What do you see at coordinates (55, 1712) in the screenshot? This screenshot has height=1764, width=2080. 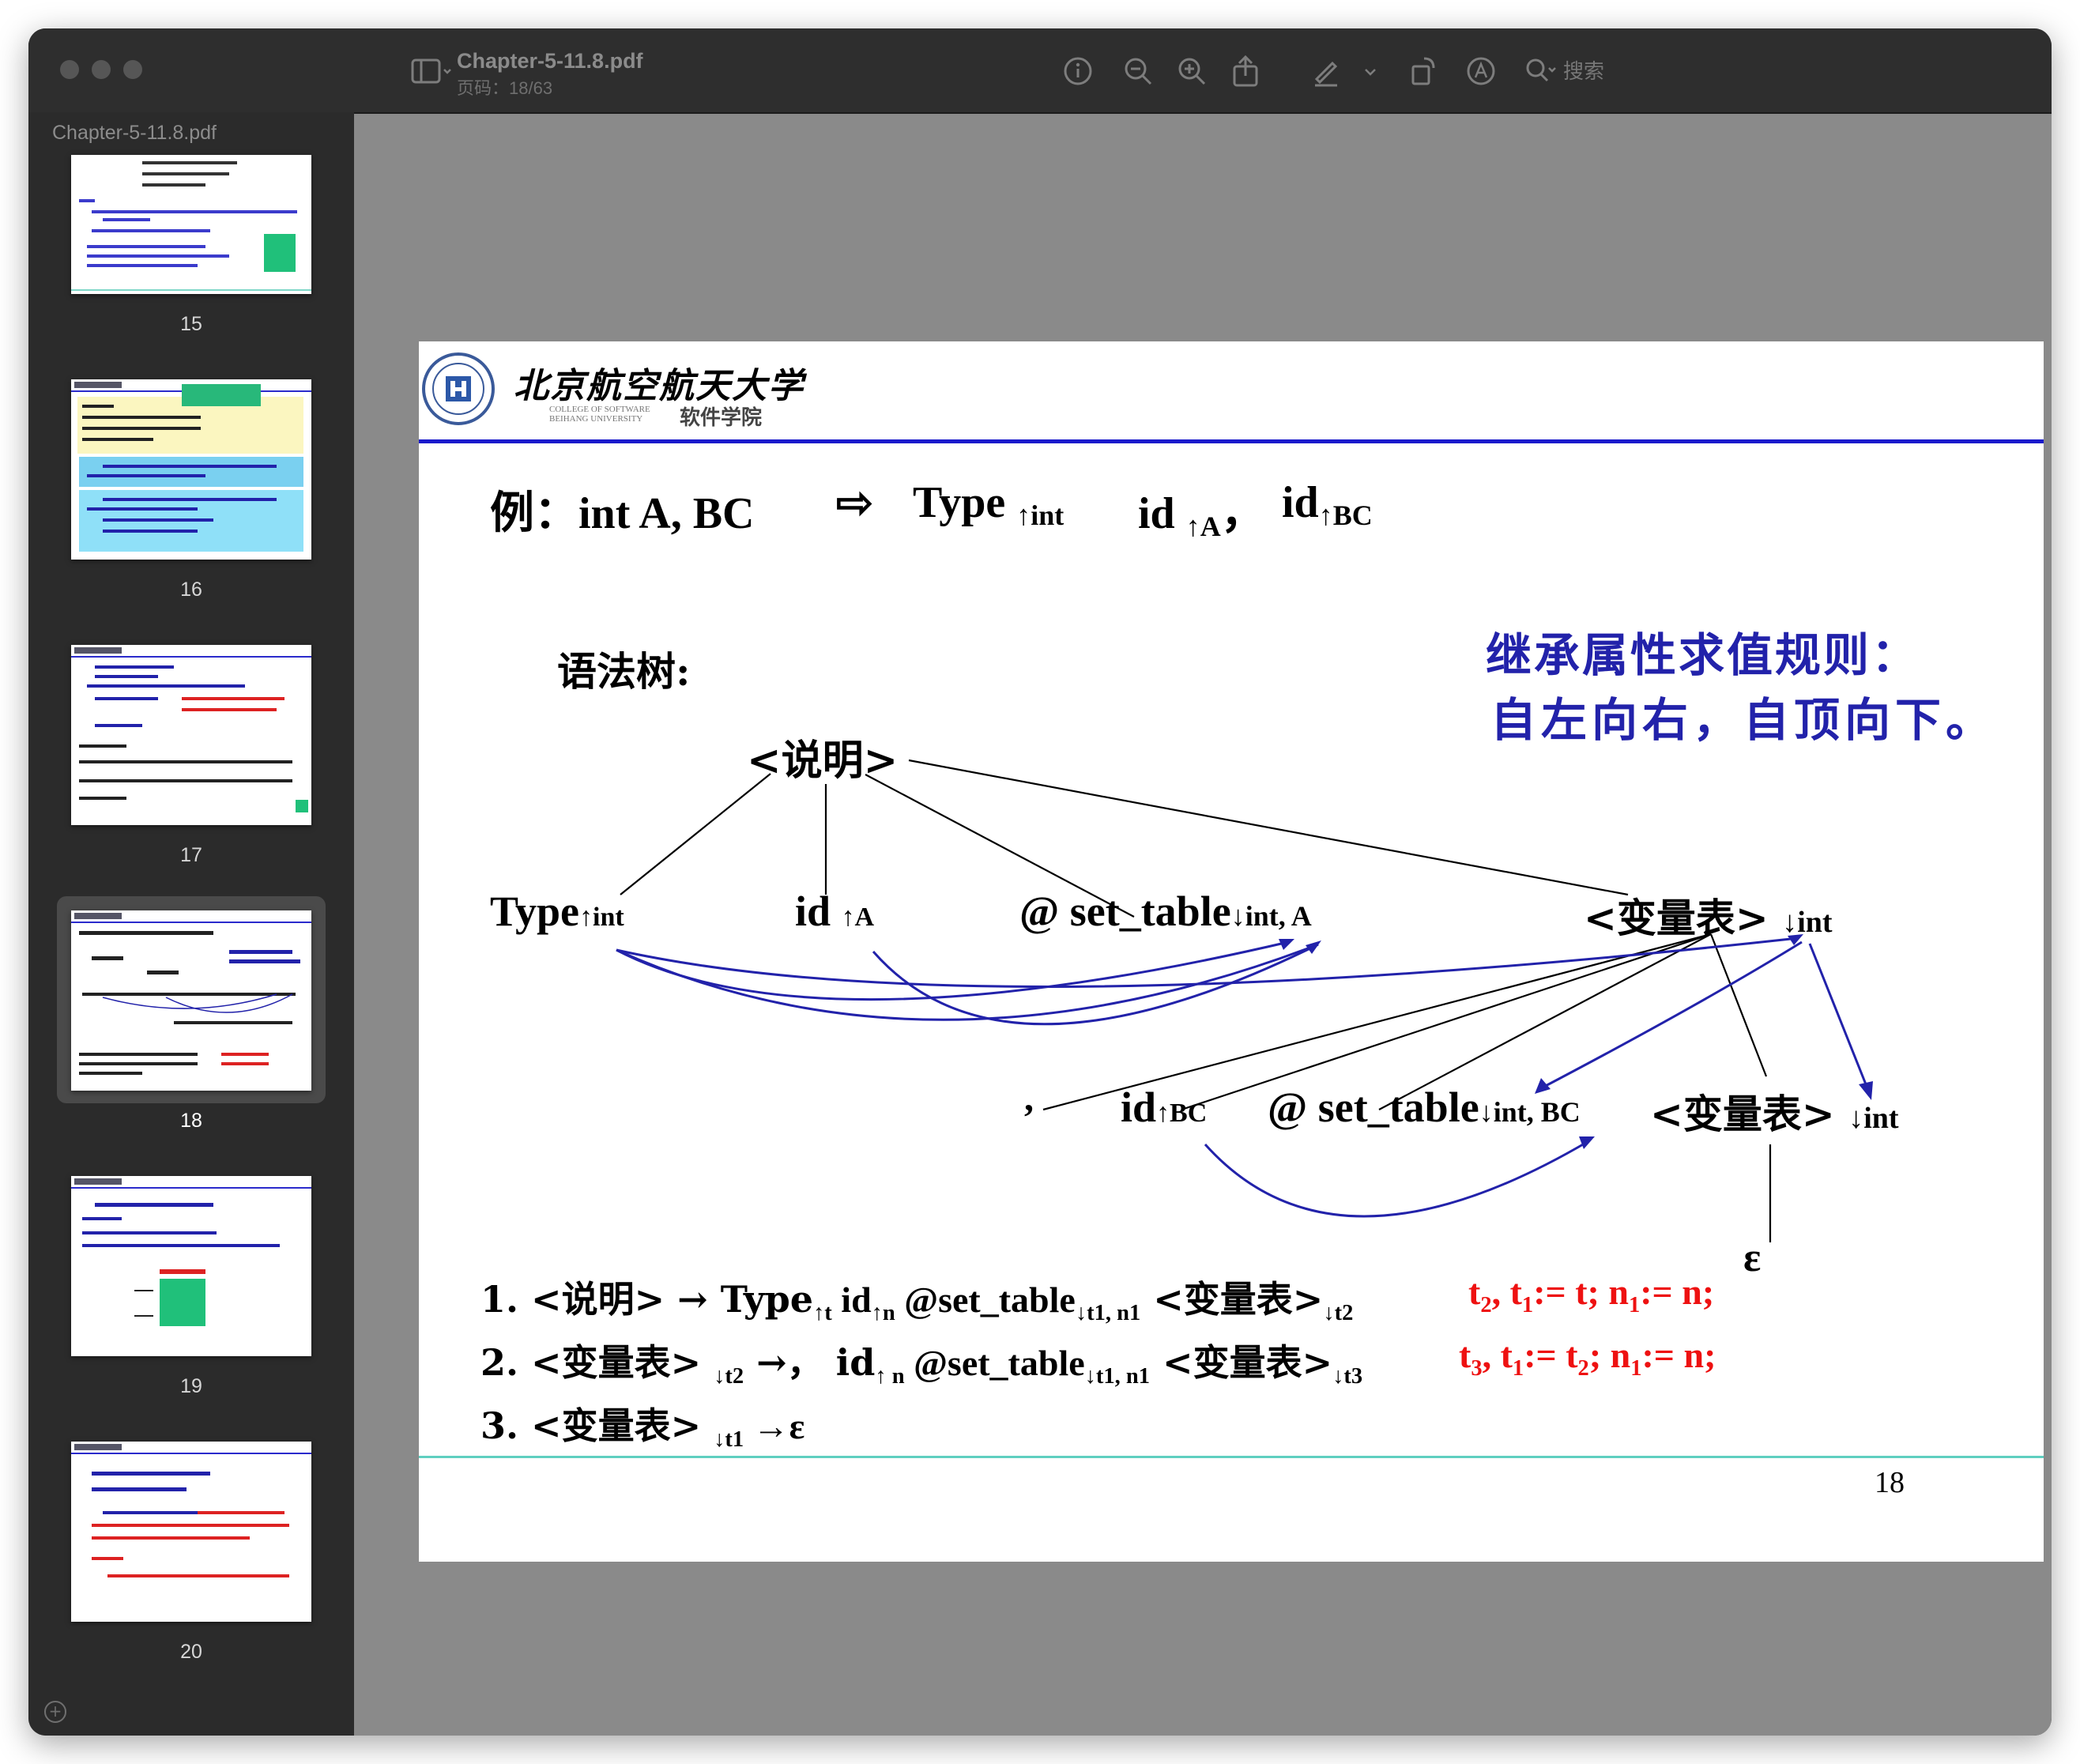 I see `add-page-icon: +` at bounding box center [55, 1712].